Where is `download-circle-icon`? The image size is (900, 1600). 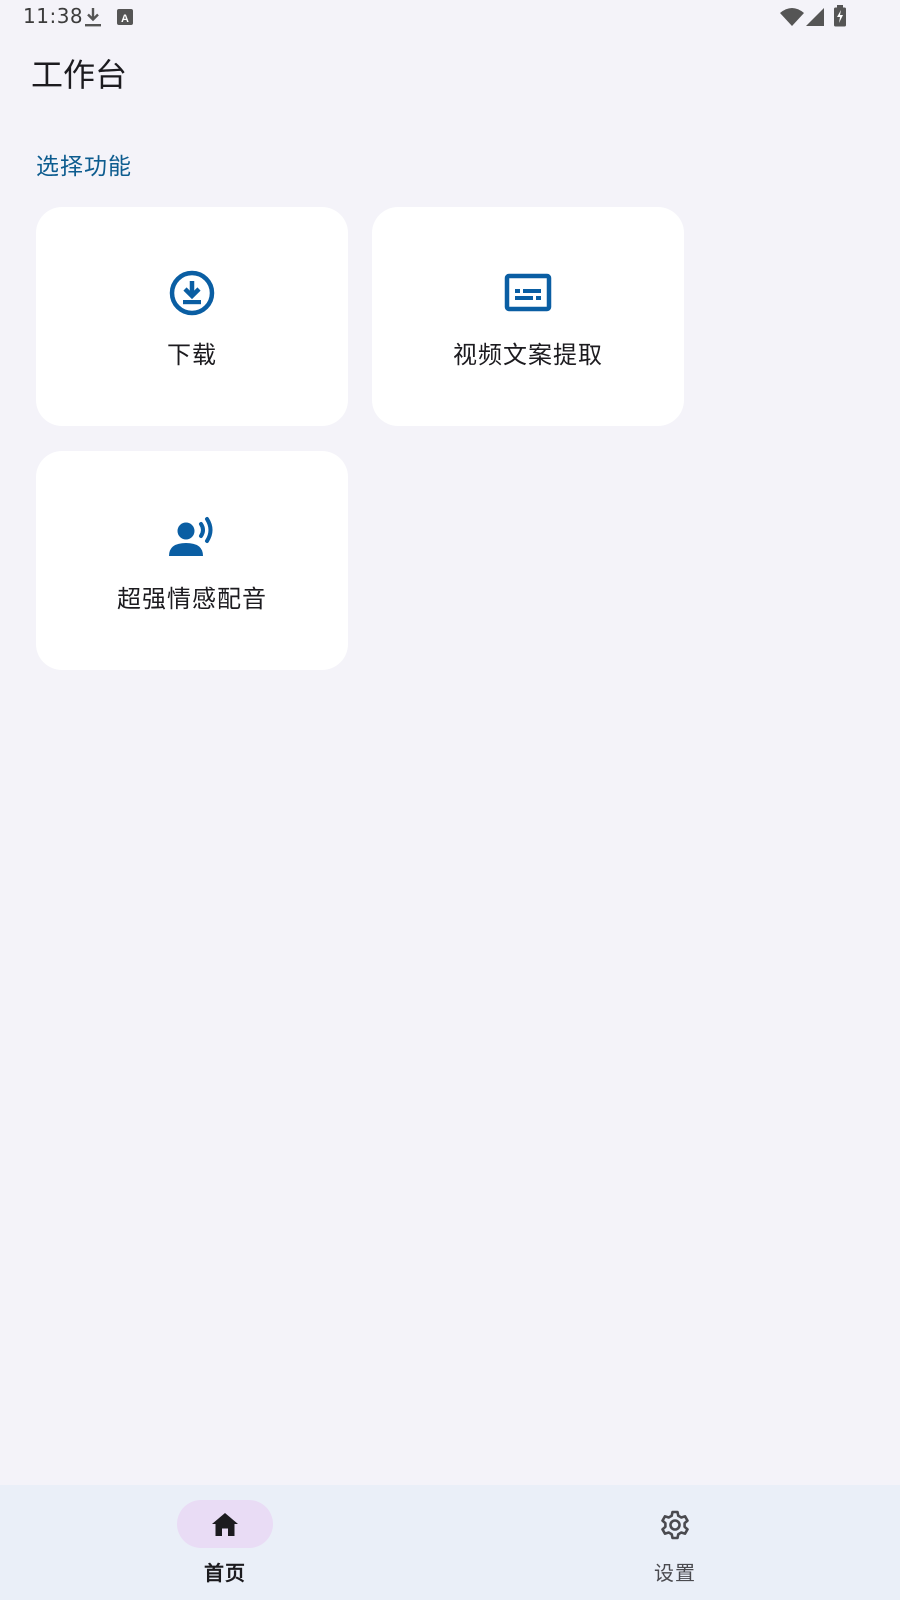 download-circle-icon is located at coordinates (192, 293).